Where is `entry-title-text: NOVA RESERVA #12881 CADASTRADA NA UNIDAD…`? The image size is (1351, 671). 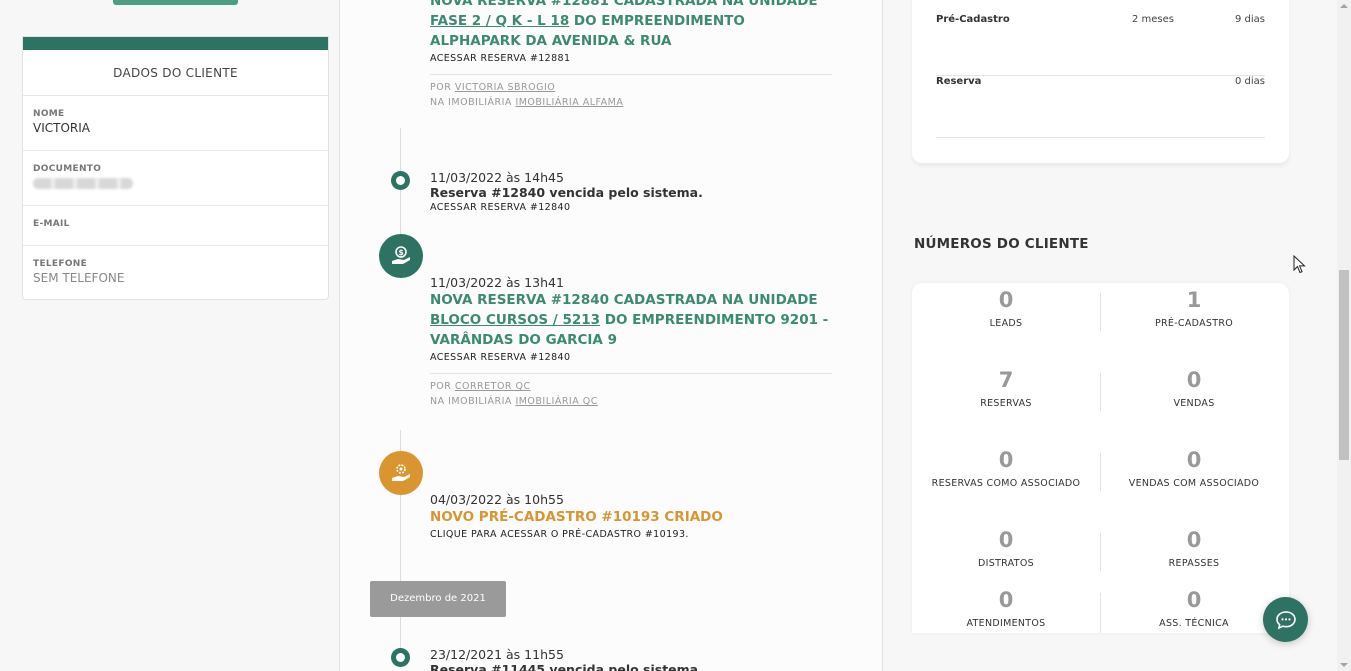 entry-title-text: NOVA RESERVA #12881 CADASTRADA NA UNIDAD… is located at coordinates (624, 4).